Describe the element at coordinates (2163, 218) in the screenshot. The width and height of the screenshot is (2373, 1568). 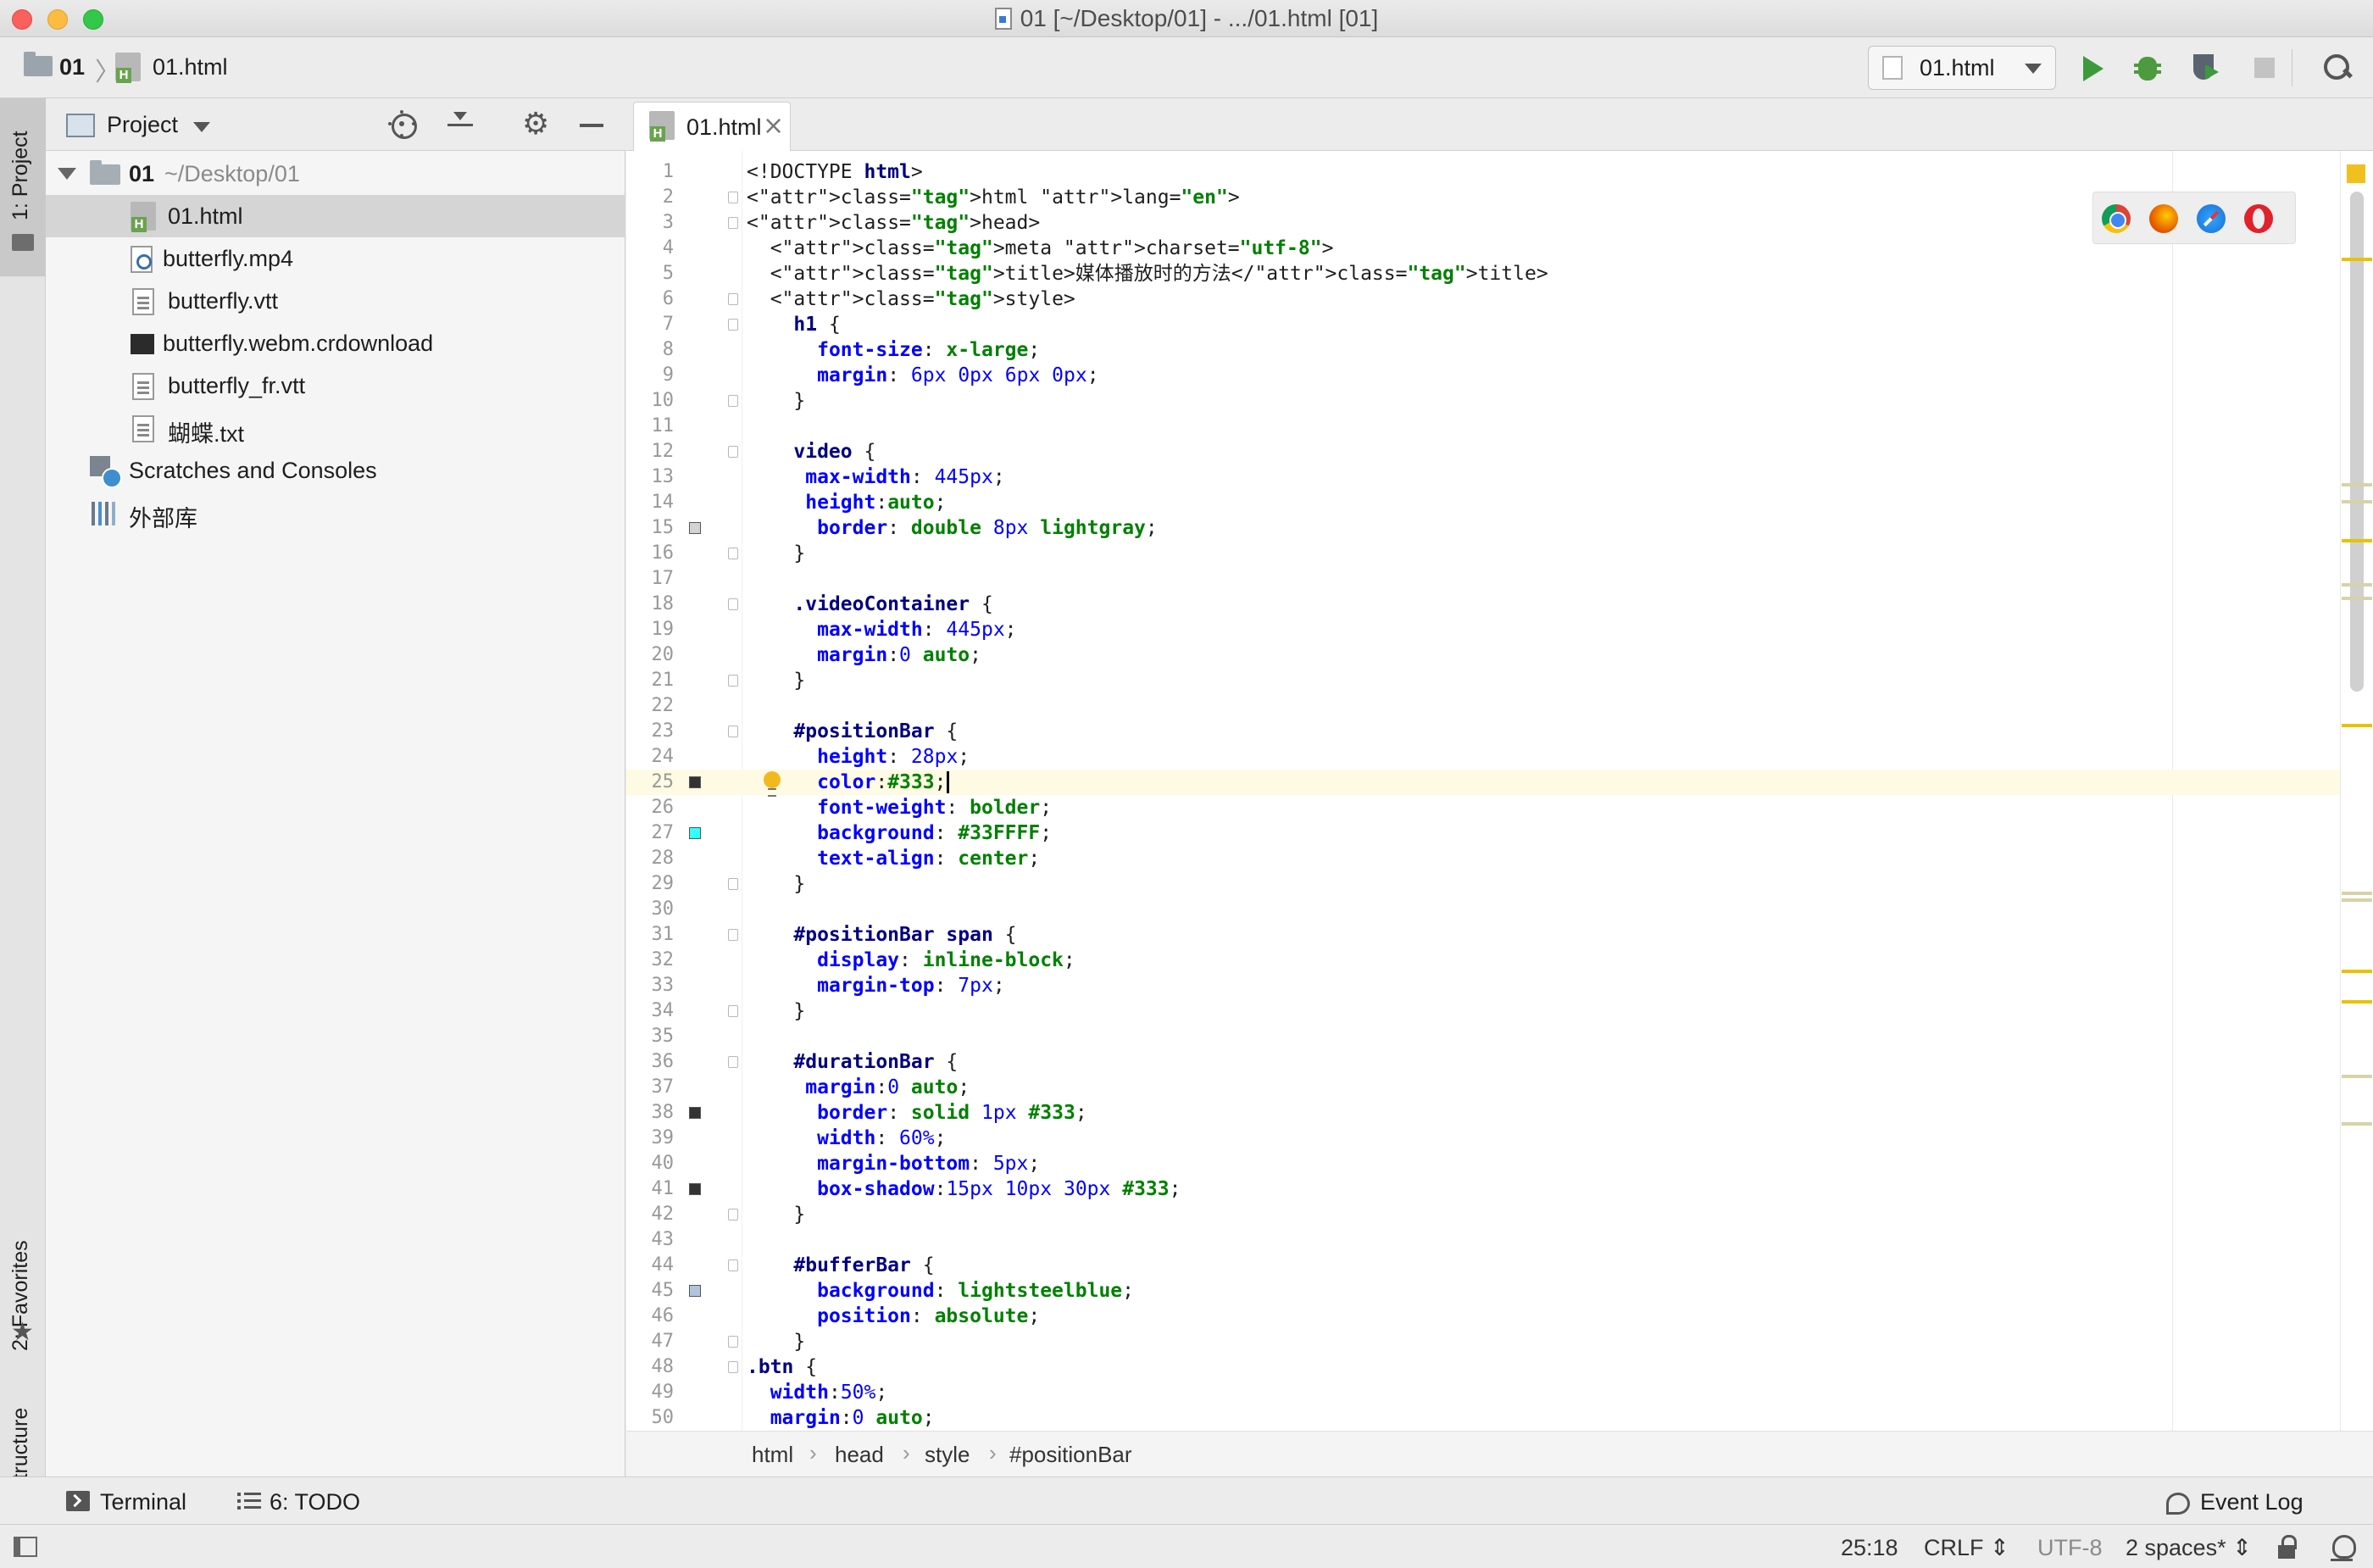
I see `firefox-icon` at that location.